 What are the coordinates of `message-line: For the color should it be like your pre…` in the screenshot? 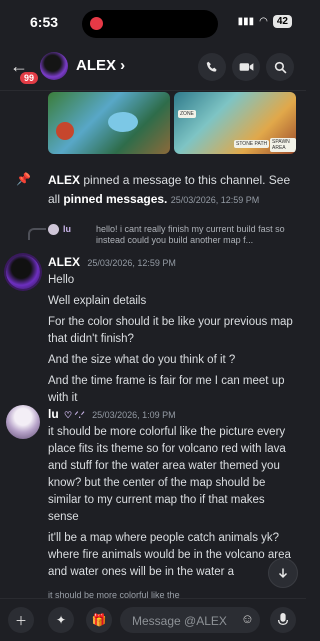 It's located at (170, 330).